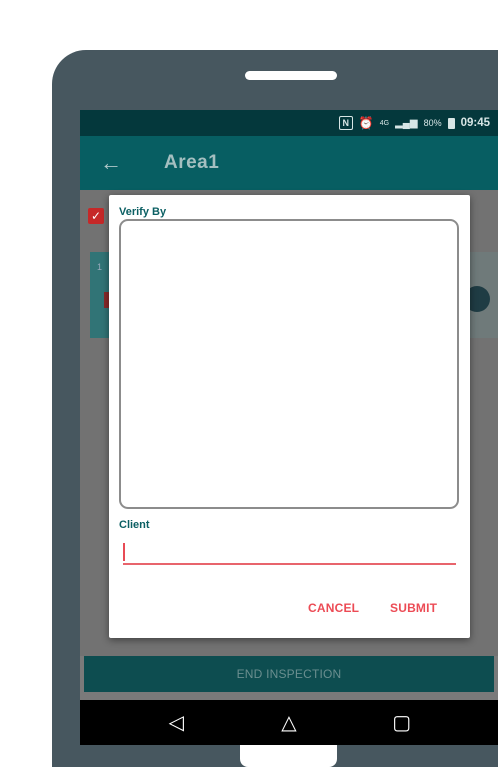  What do you see at coordinates (475, 123) in the screenshot?
I see `status-time: 09:45` at bounding box center [475, 123].